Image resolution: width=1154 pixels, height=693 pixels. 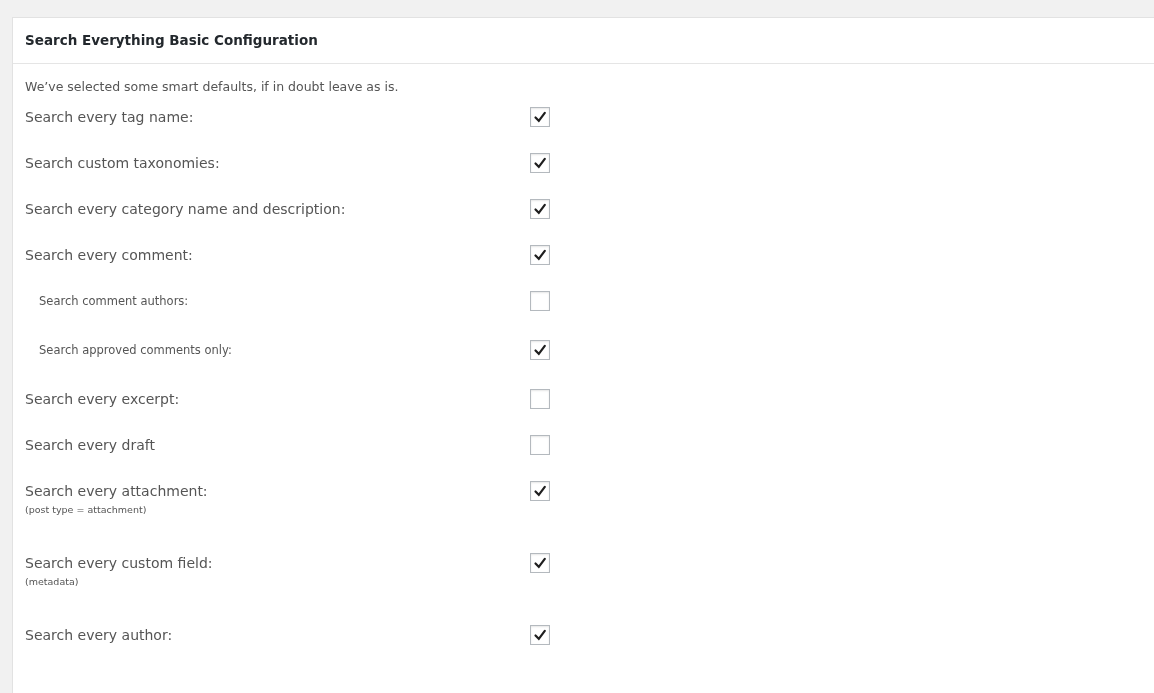 I want to click on option-note: (metadata), so click(x=52, y=581).